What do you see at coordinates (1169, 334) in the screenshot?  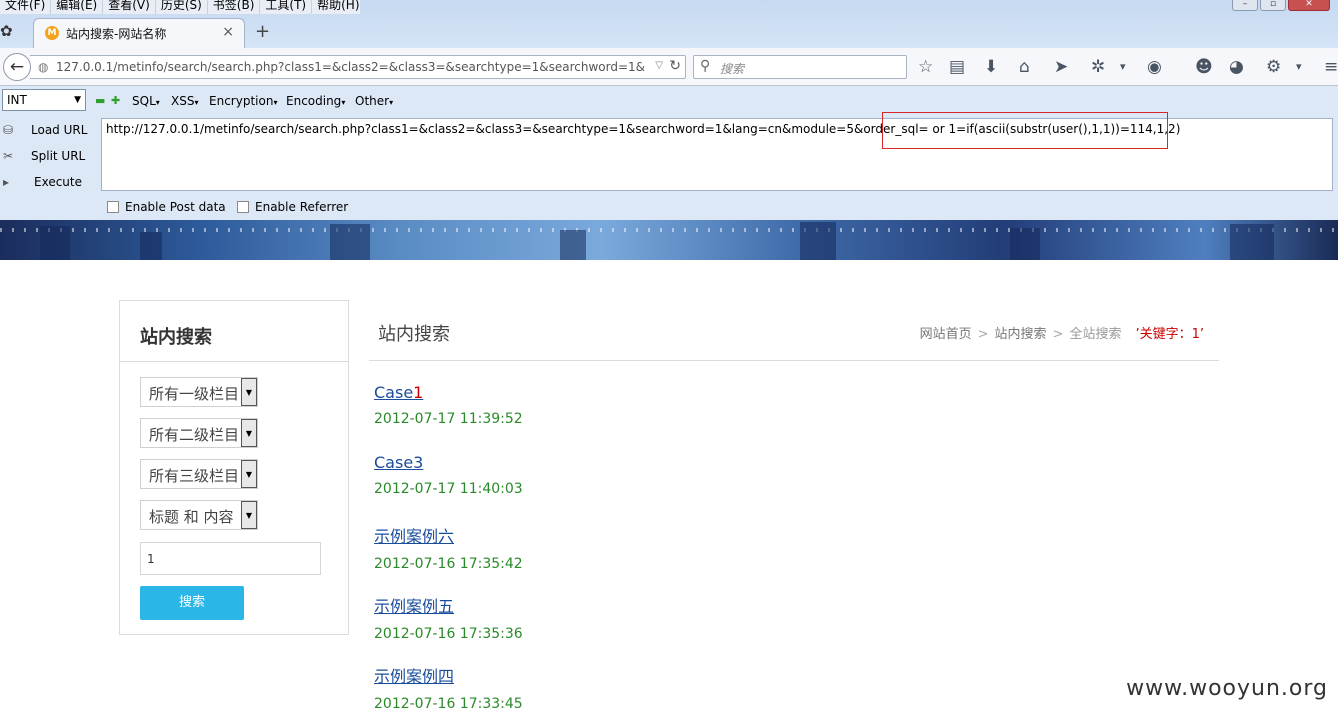 I see `keyword-label: ’关键字：1’` at bounding box center [1169, 334].